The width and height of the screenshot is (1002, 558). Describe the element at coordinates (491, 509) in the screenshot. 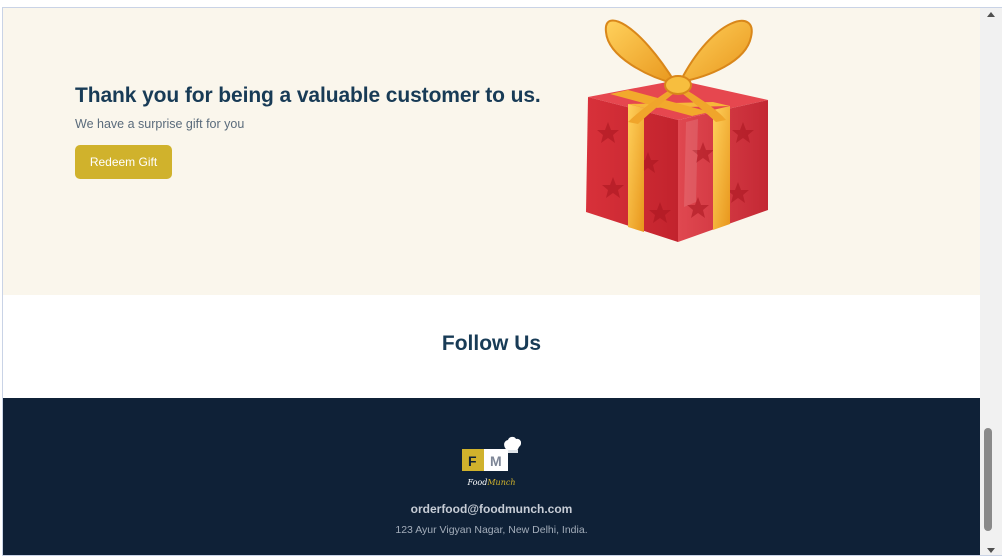

I see `footer-email: orderfood@foodmunch.com` at that location.